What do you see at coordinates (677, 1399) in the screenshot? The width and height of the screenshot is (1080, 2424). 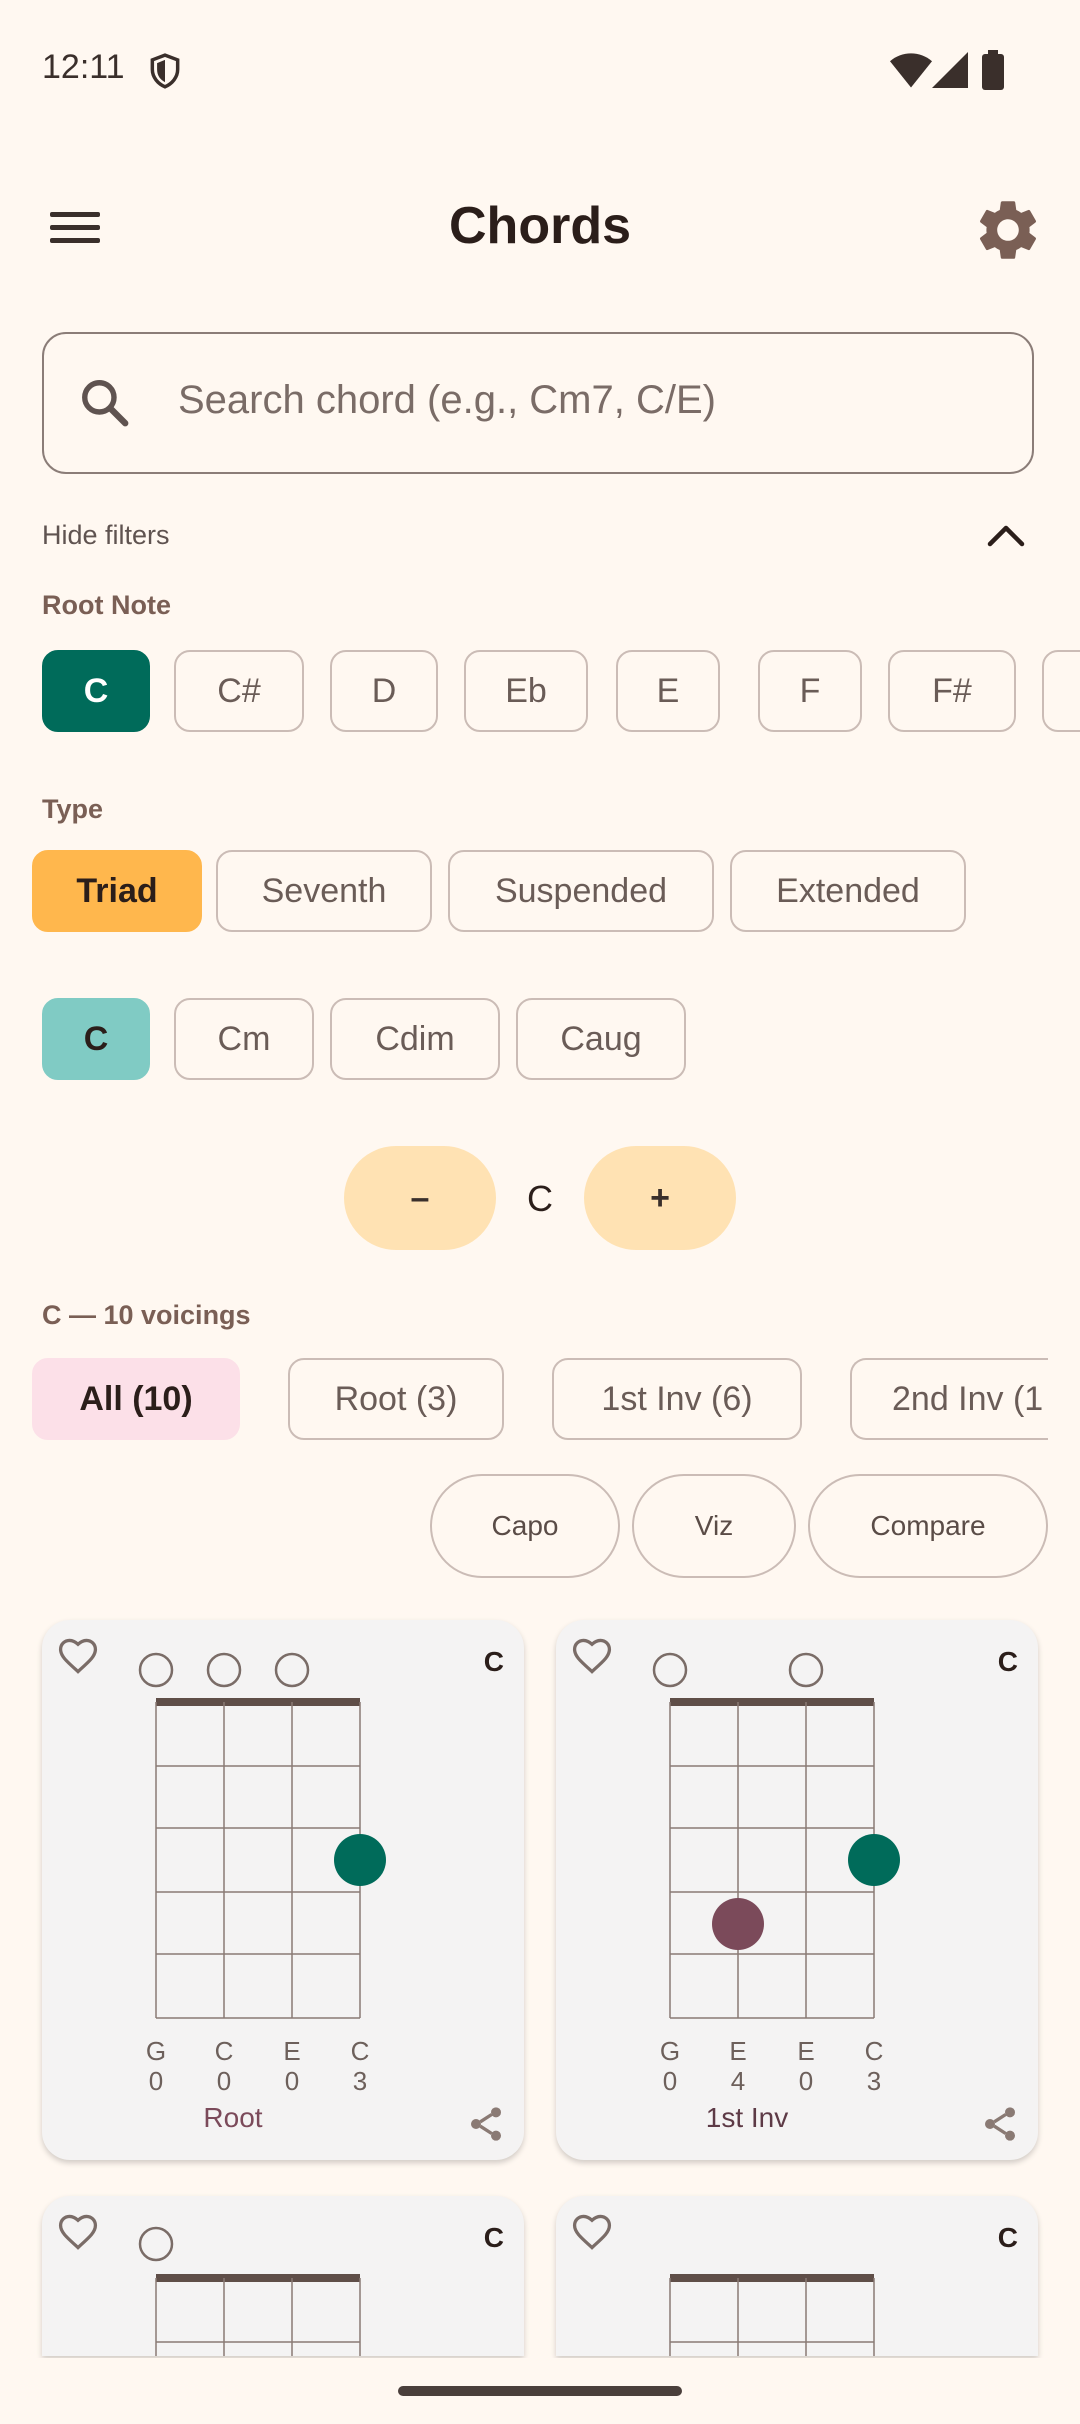 I see `voicing-filter-1st-inv: 1st Inv (6)` at bounding box center [677, 1399].